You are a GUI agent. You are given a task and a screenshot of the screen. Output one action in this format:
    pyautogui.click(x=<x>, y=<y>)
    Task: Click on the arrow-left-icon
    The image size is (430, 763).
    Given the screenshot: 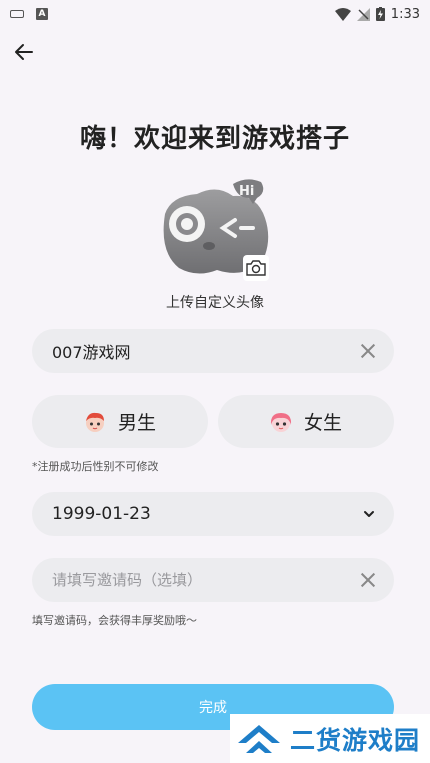 What is the action you would take?
    pyautogui.click(x=24, y=52)
    